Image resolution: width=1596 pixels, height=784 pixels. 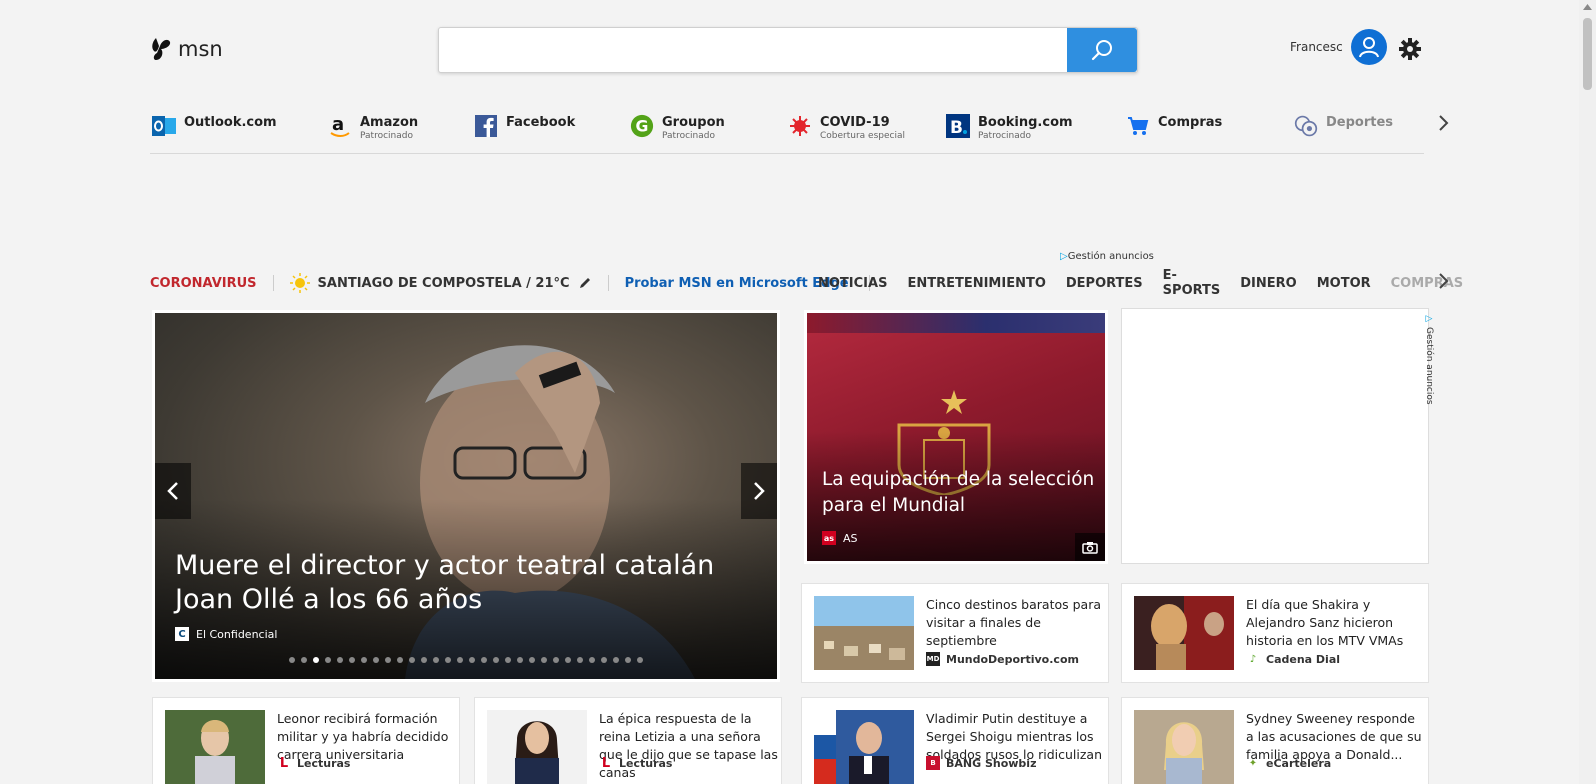 I want to click on quicklink-covid: COVID-19 Cobertura especial, so click(x=846, y=127).